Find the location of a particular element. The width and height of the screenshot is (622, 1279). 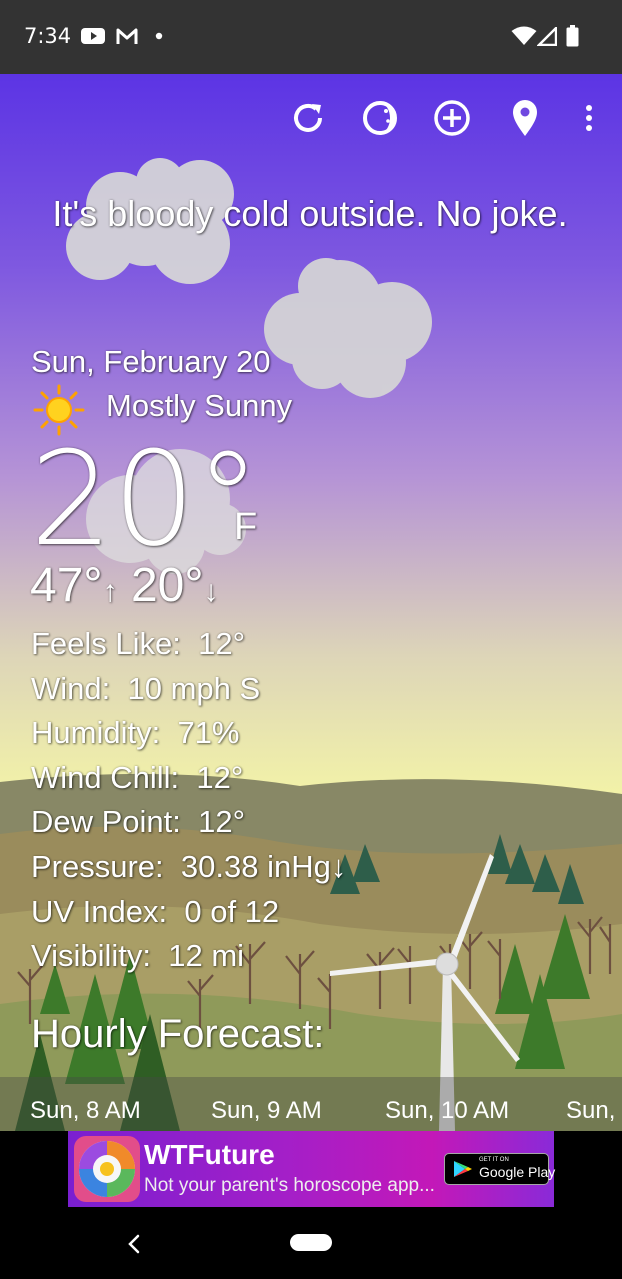

detail-wind: Wind: 10 mph S is located at coordinates (146, 688).